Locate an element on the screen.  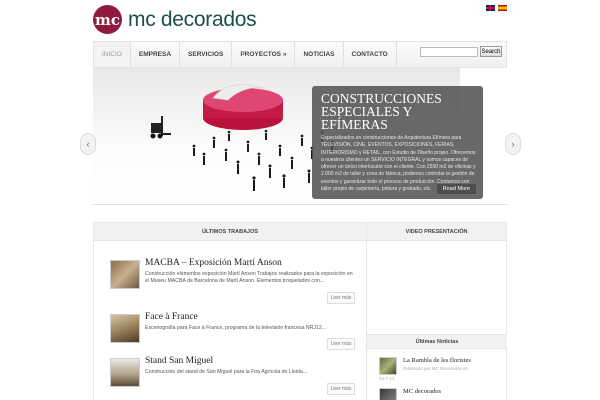
news-date: 24-7-13 is located at coordinates (387, 378).